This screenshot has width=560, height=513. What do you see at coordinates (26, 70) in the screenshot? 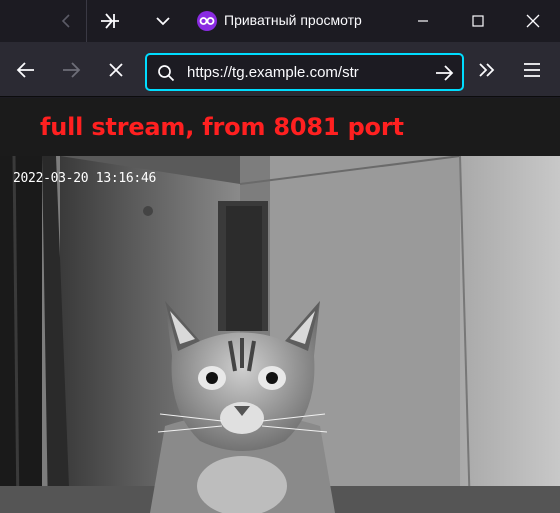
I see `back-button` at bounding box center [26, 70].